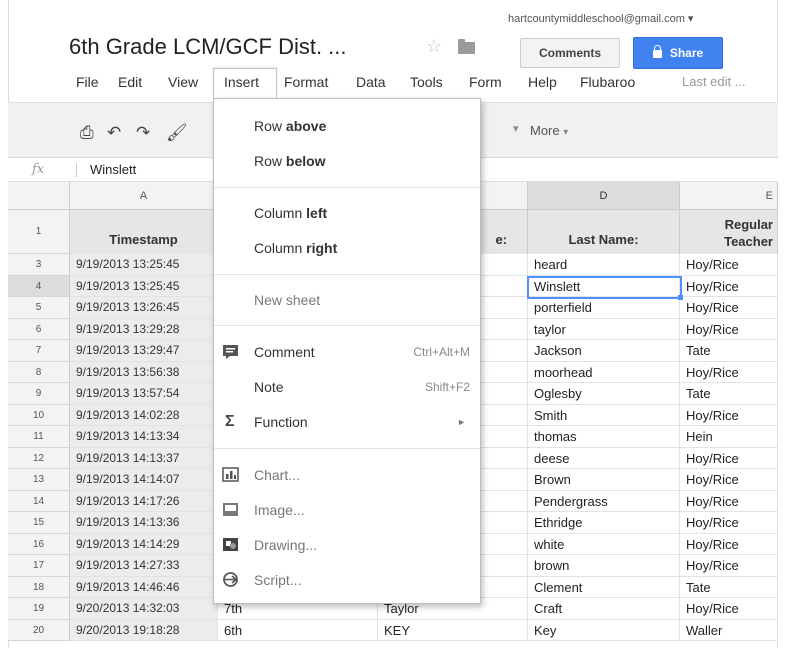 This screenshot has height=648, width=786. Describe the element at coordinates (39, 265) in the screenshot. I see `row-number: 3` at that location.